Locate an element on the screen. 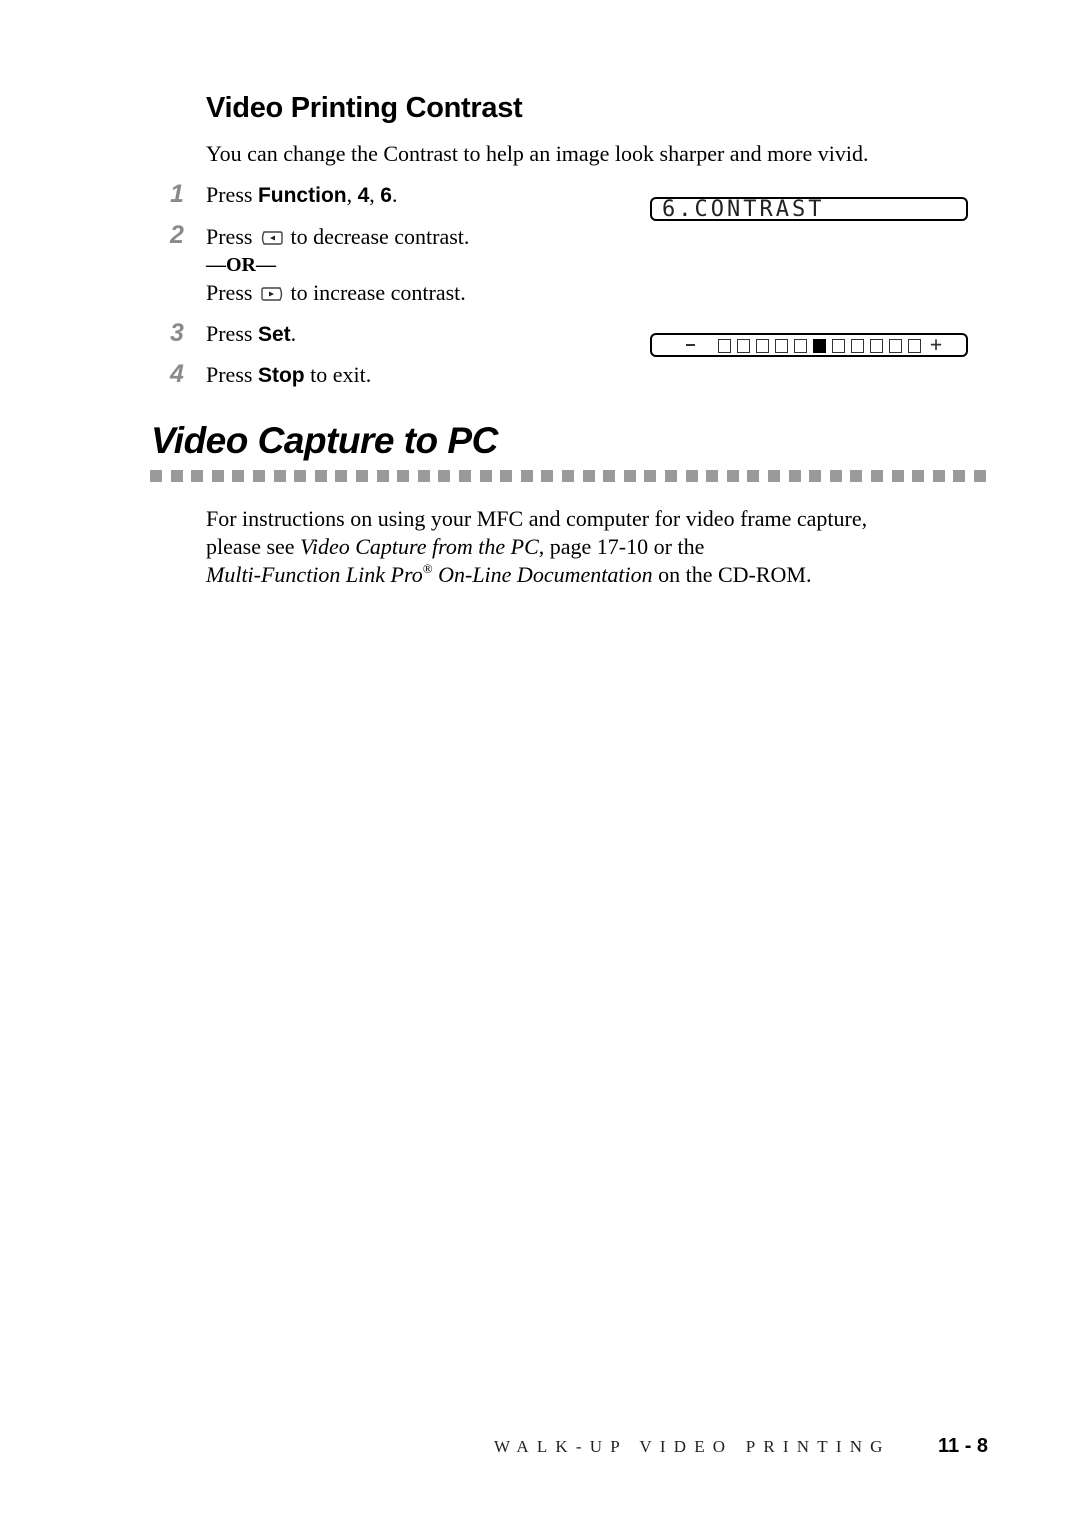  footer-chapter-label: WALK-UP VIDEO PRINTING is located at coordinates (692, 1446).